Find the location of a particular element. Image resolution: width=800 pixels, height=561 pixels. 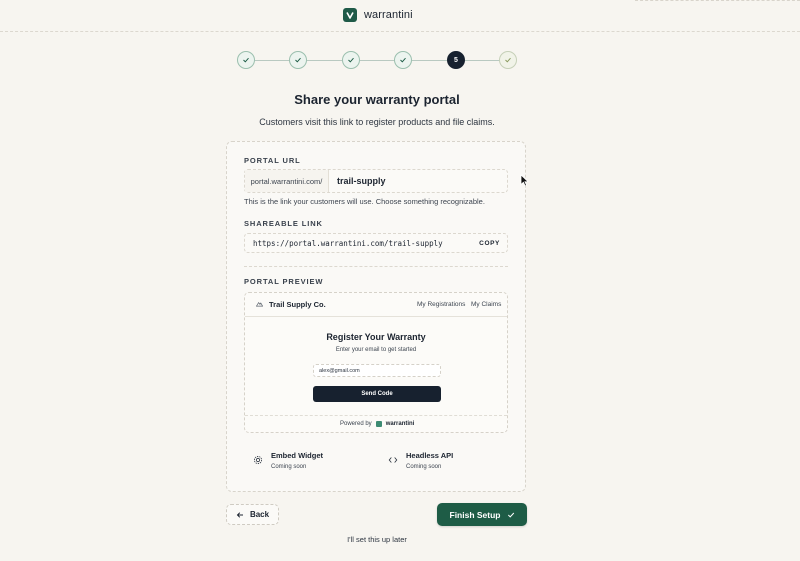

portal-preview-label: PORTAL PREVIEW is located at coordinates (284, 281).